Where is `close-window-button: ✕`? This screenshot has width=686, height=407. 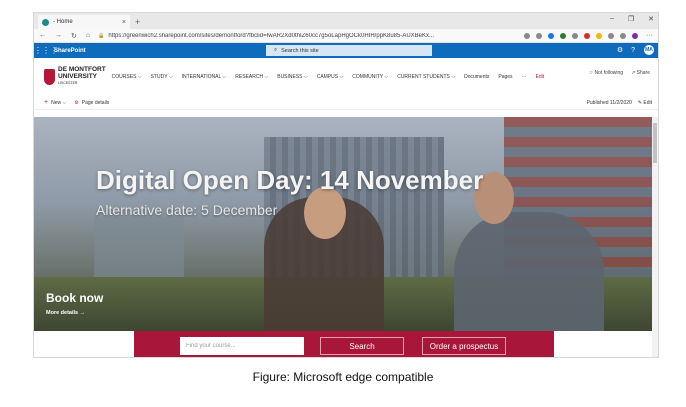
close-window-button: ✕ is located at coordinates (651, 19).